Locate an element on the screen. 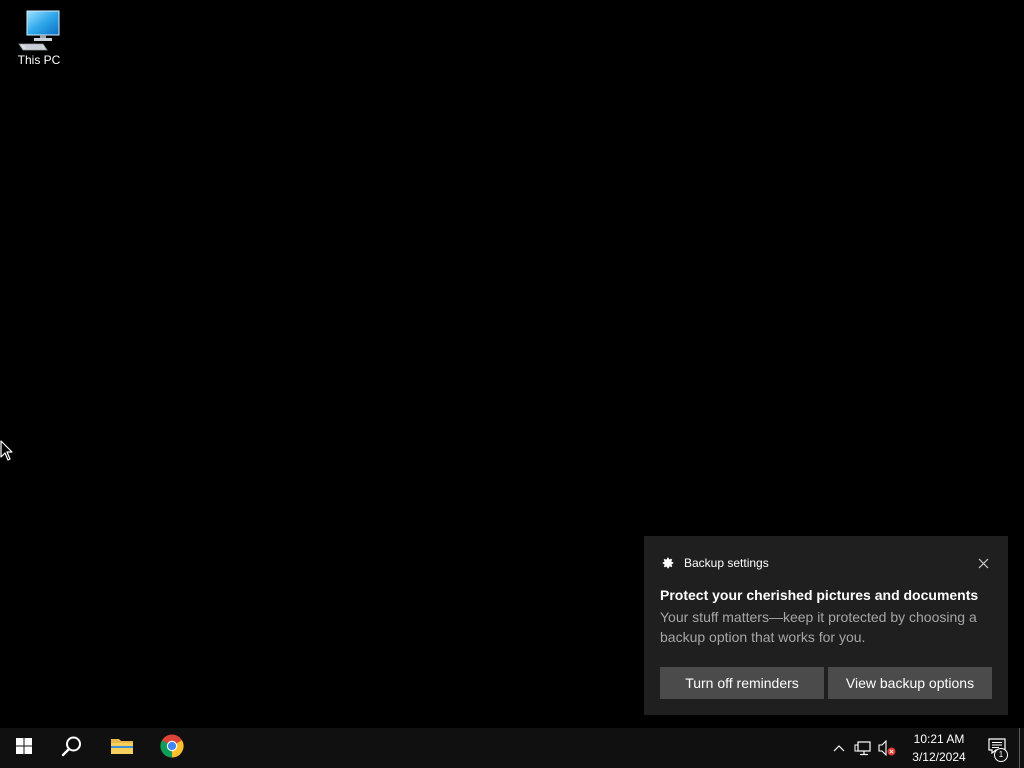  start-button is located at coordinates (24, 748).